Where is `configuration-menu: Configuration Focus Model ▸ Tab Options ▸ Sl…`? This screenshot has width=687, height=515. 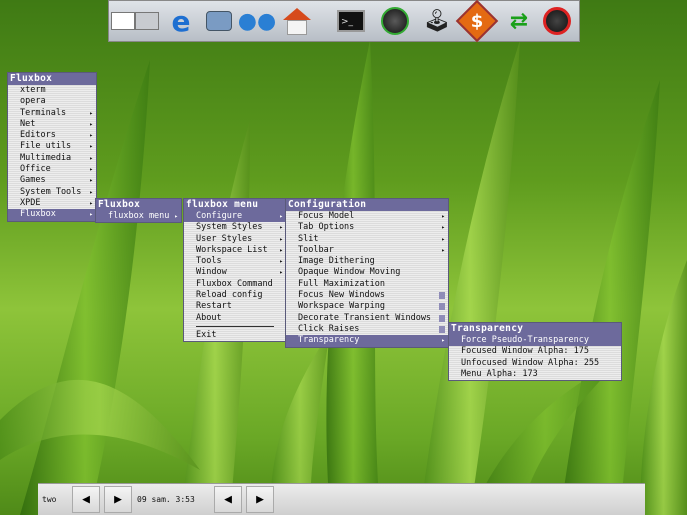
configuration-menu: Configuration Focus Model ▸ Tab Options ▸ Sl… is located at coordinates (367, 273).